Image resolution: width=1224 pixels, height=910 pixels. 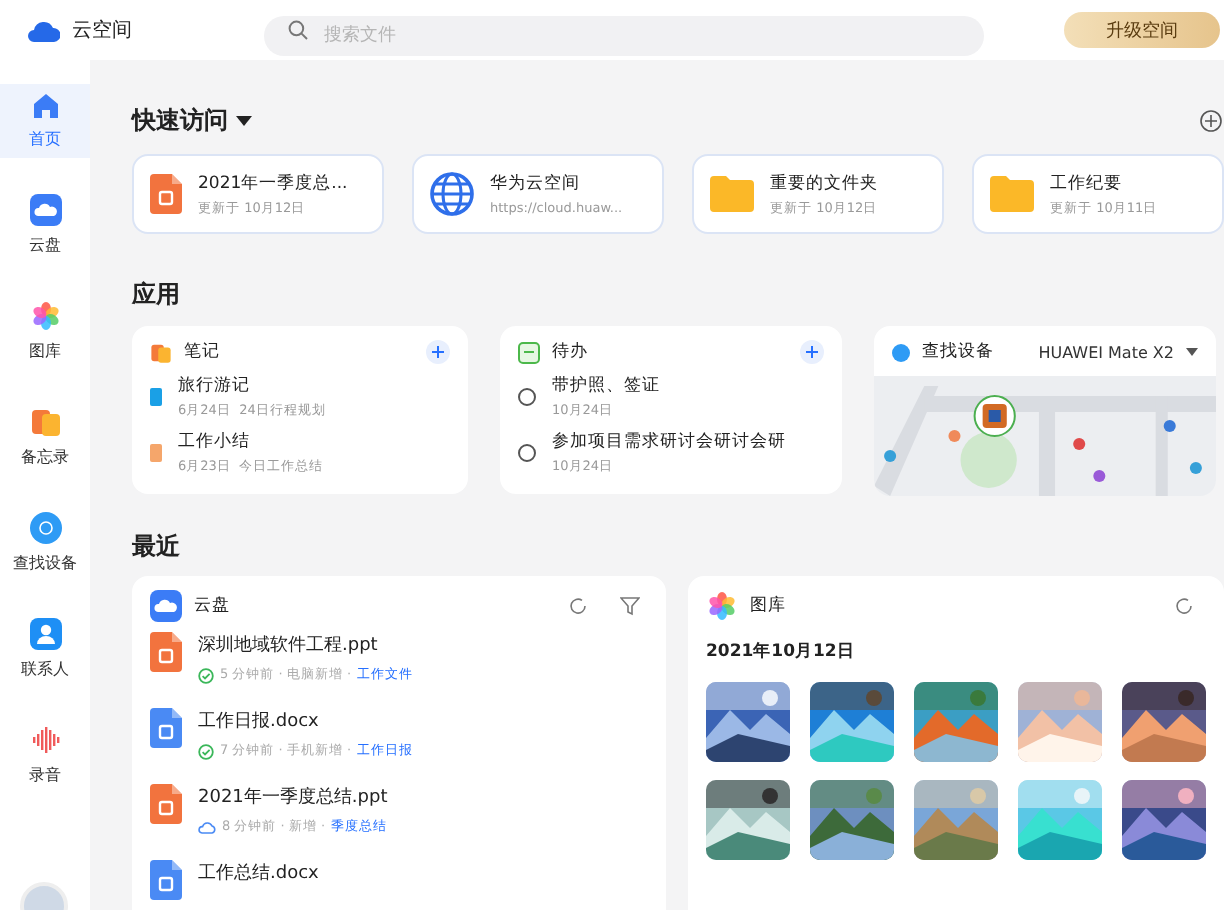 I want to click on device-selector: HUAWEI Mate X2, so click(x=1118, y=352).